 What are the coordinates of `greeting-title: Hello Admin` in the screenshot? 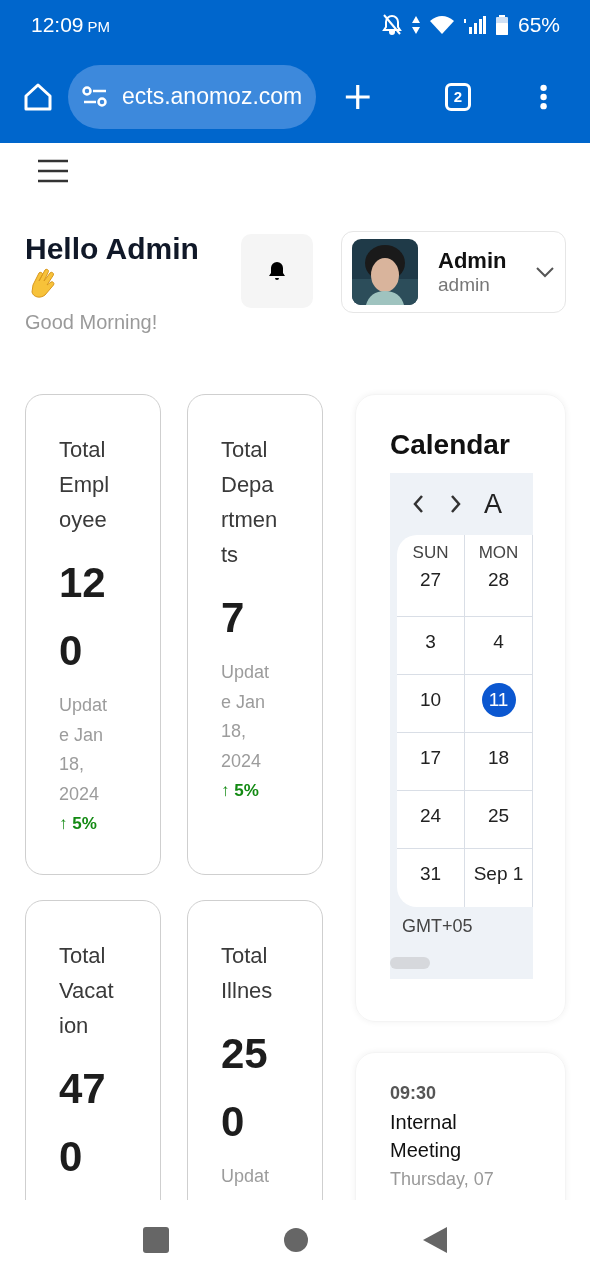 It's located at (112, 249).